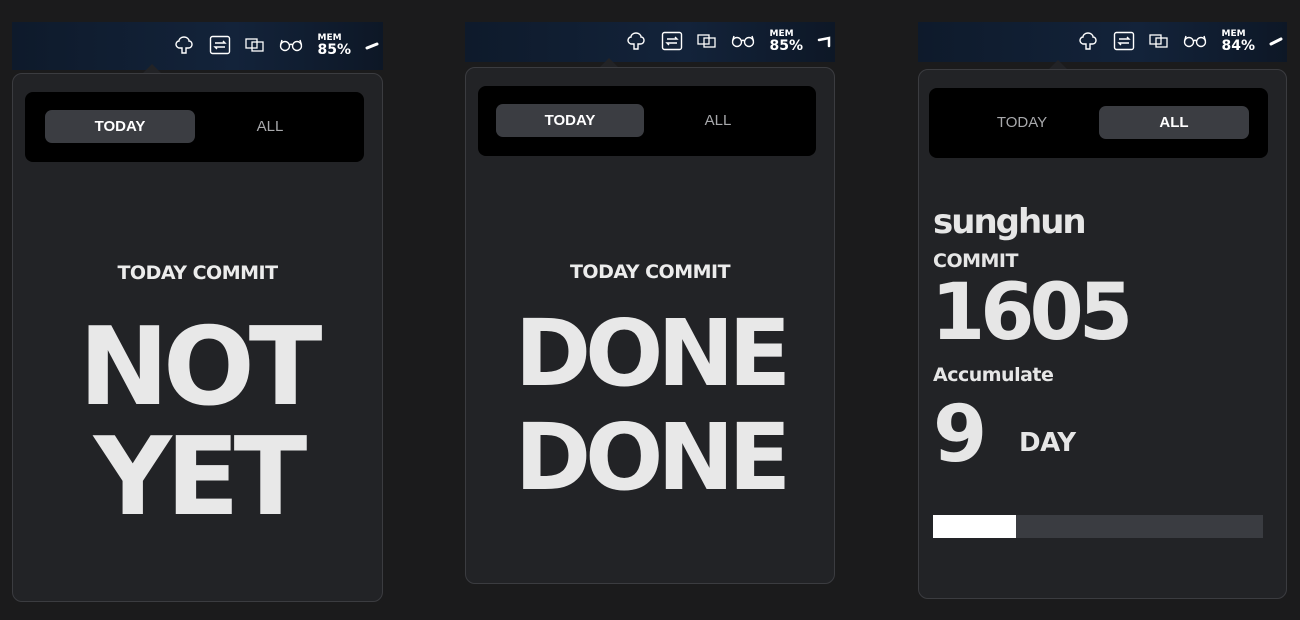 The width and height of the screenshot is (1300, 620). What do you see at coordinates (1238, 45) in the screenshot?
I see `mem-value: 84%` at bounding box center [1238, 45].